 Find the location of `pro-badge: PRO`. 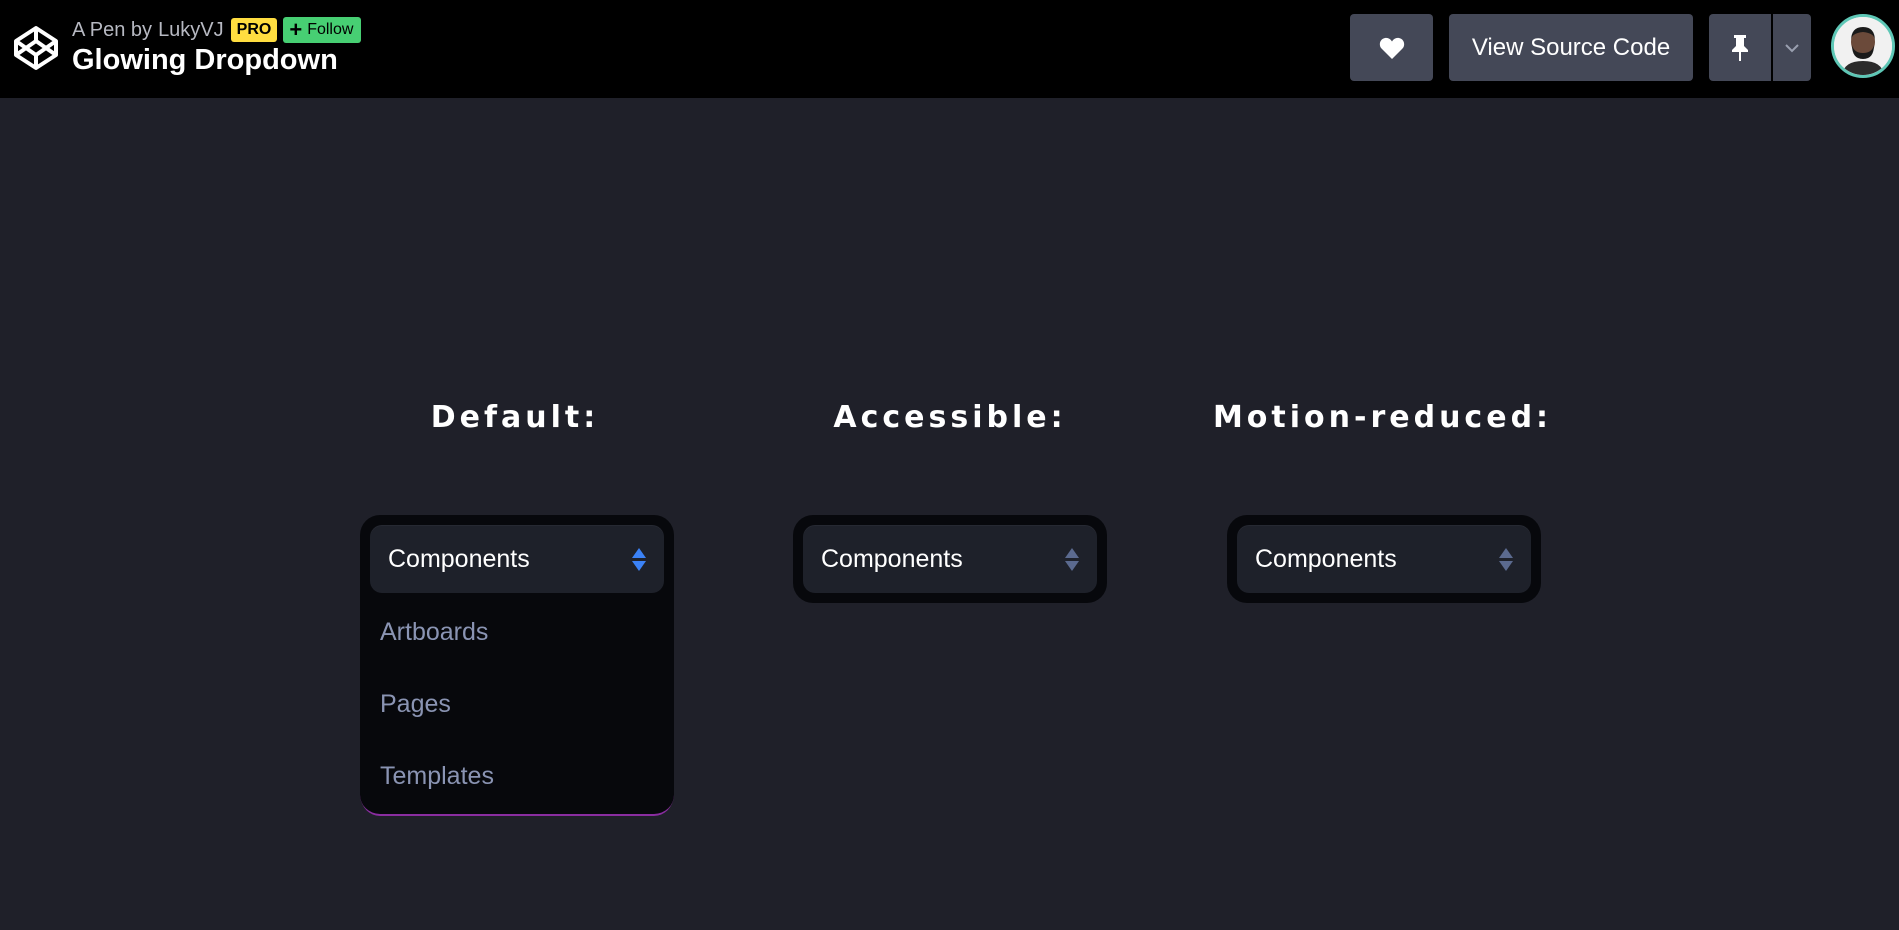

pro-badge: PRO is located at coordinates (254, 30).